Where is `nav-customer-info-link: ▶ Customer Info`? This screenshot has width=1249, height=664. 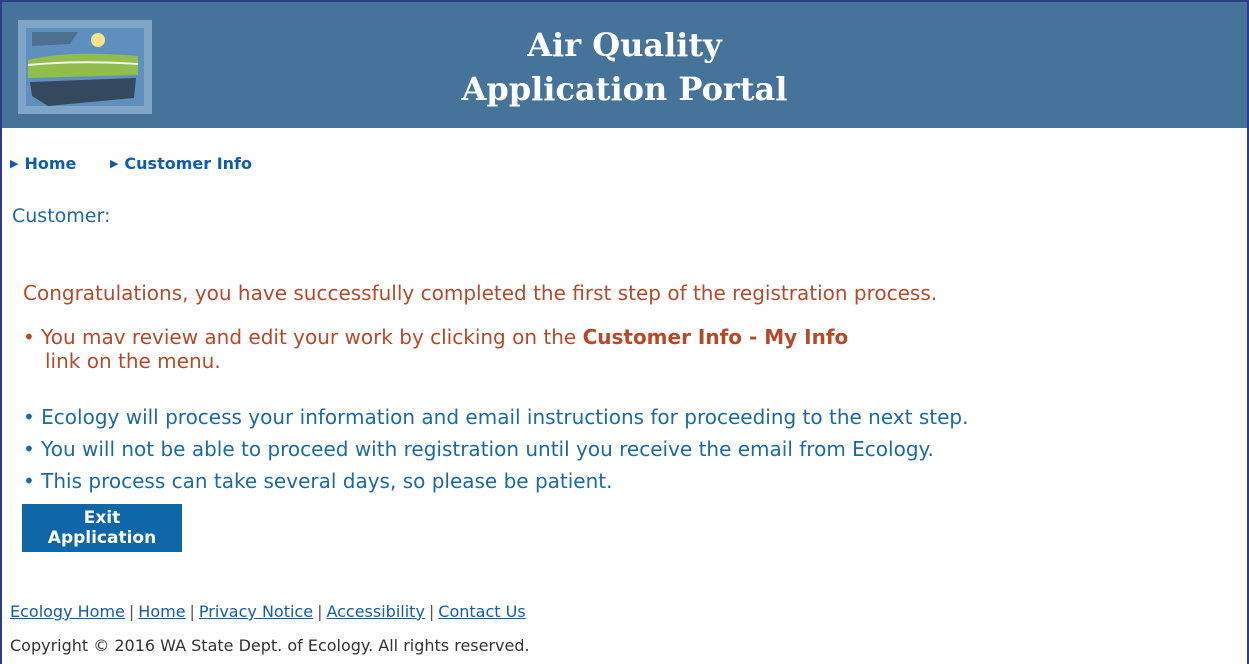
nav-customer-info-link: ▶ Customer Info is located at coordinates (181, 163).